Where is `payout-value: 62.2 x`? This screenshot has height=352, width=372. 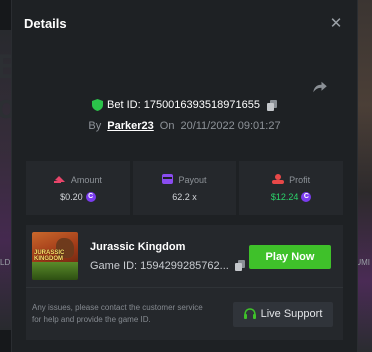
payout-value: 62.2 x is located at coordinates (184, 197).